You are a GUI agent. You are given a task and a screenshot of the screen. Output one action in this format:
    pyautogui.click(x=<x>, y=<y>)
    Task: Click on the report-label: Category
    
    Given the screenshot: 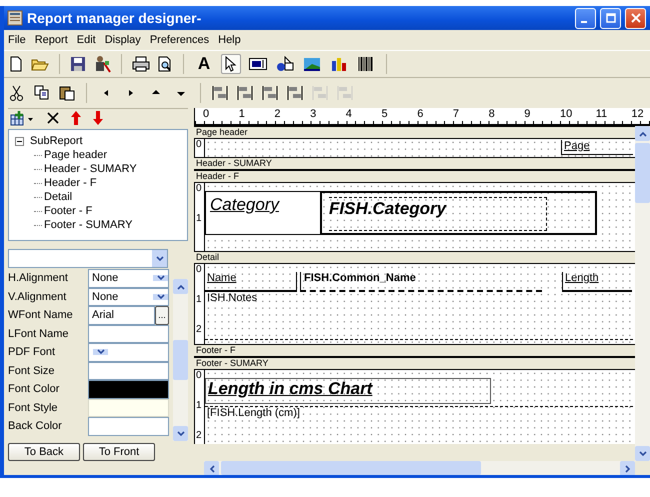 What is the action you would take?
    pyautogui.click(x=263, y=213)
    